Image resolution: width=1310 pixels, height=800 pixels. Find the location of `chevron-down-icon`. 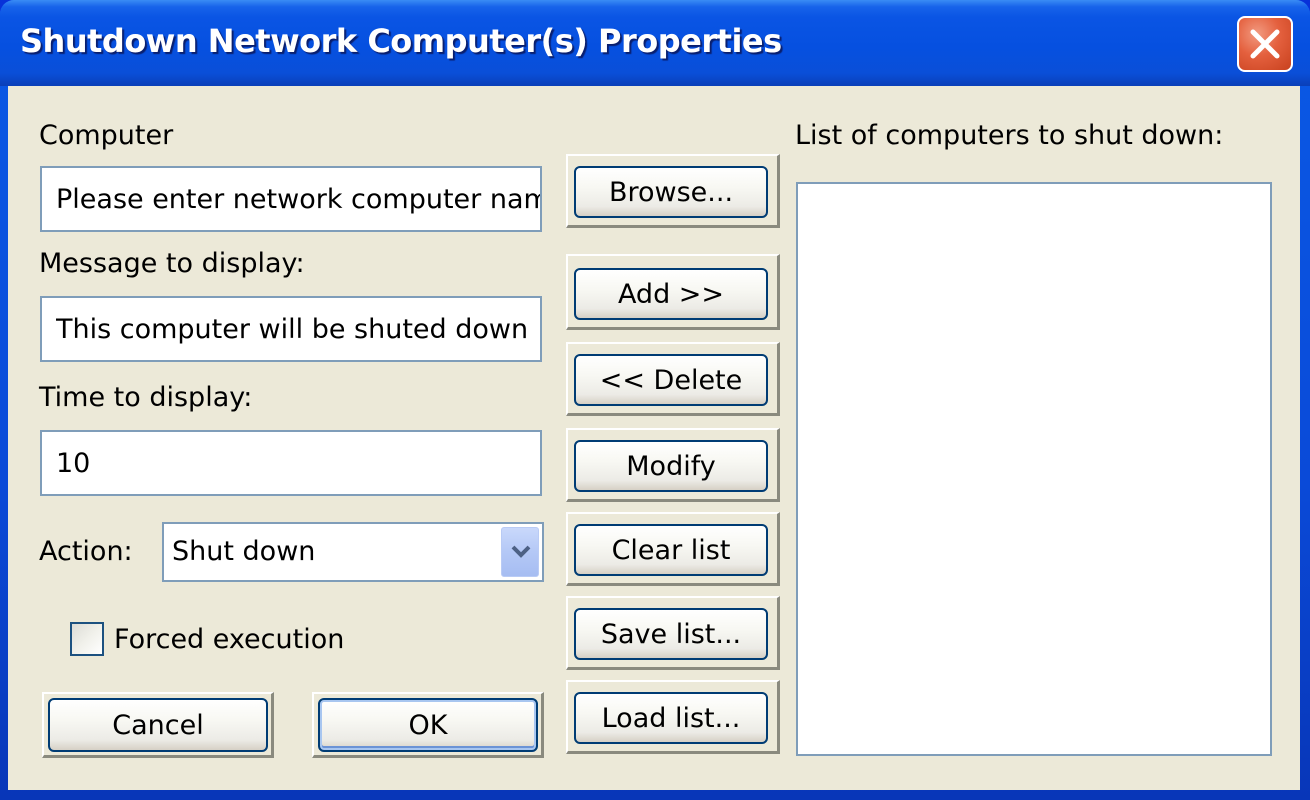

chevron-down-icon is located at coordinates (521, 551).